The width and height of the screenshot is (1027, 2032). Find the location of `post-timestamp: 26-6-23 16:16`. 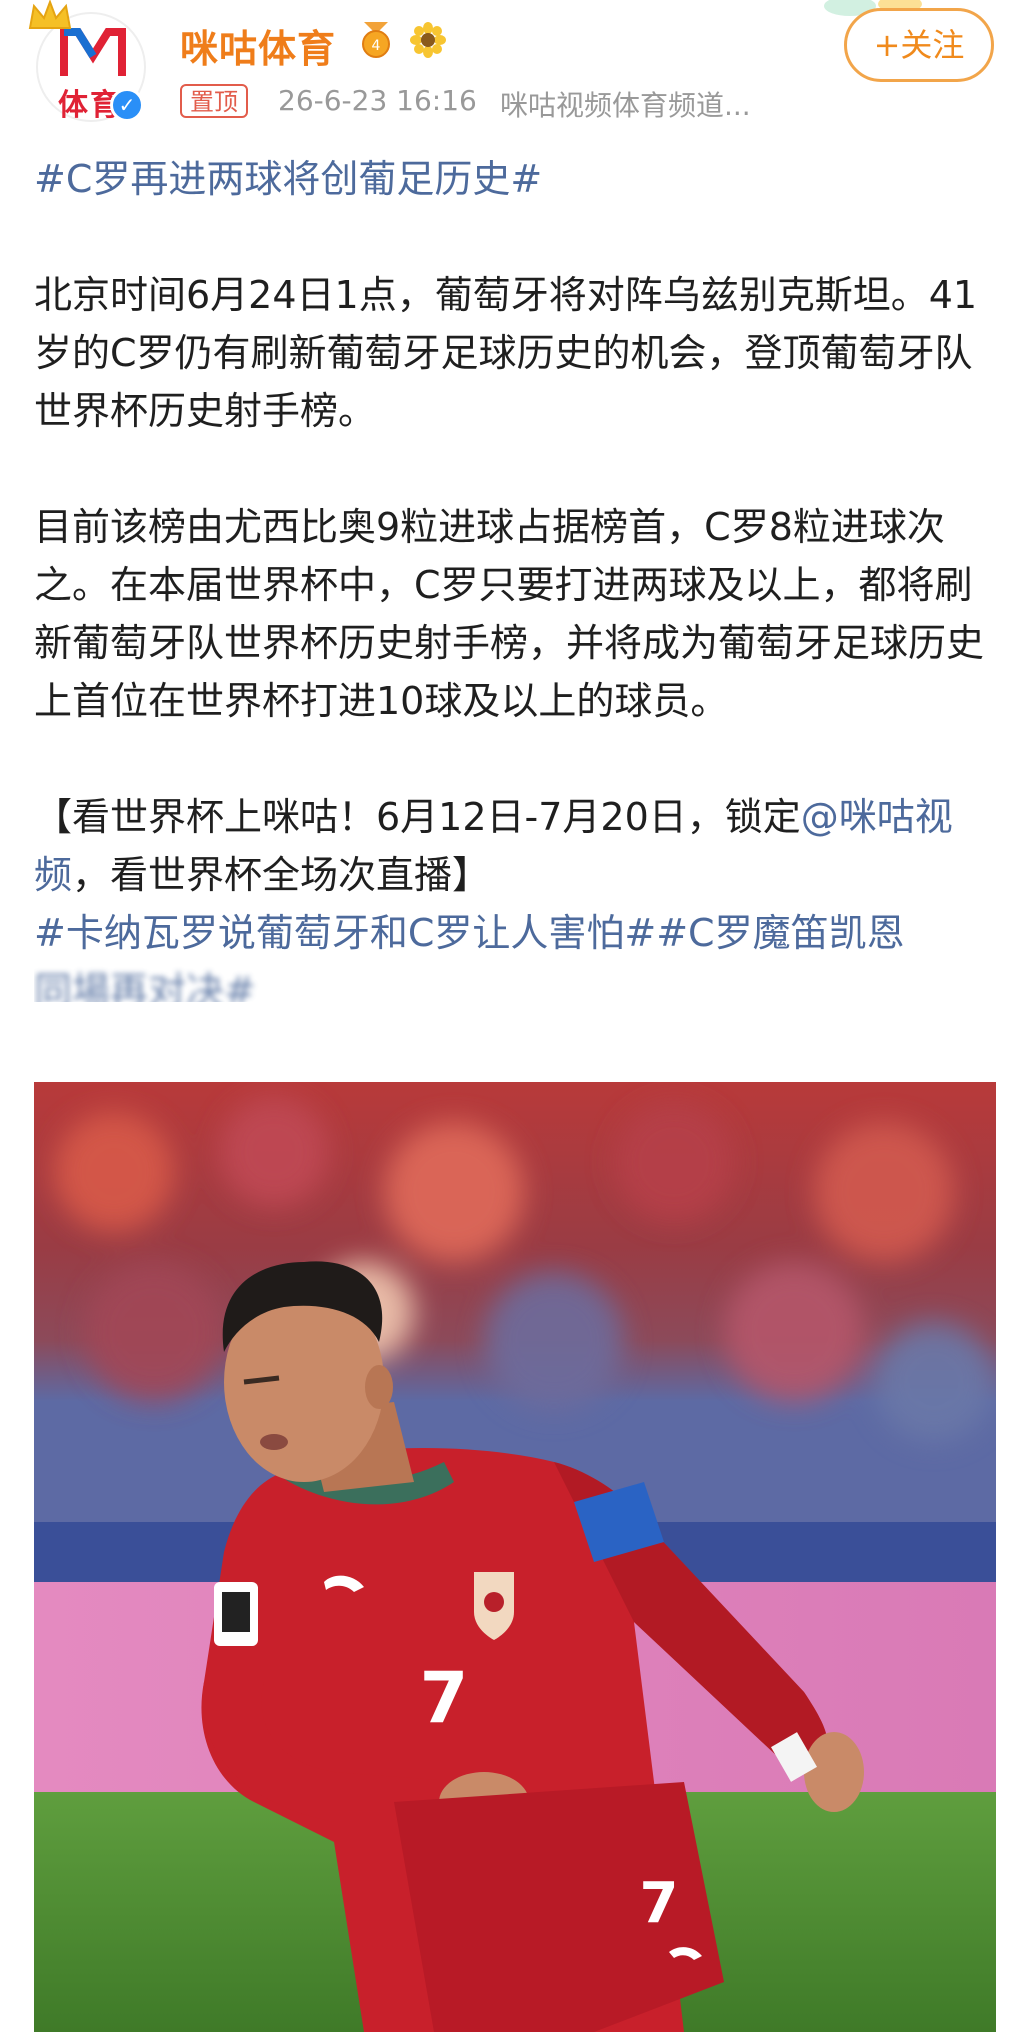

post-timestamp: 26-6-23 16:16 is located at coordinates (377, 100).